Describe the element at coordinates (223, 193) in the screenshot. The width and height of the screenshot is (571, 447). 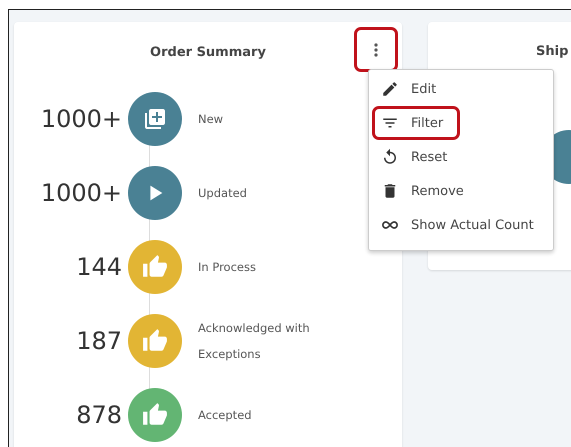
I see `status-label: Updated` at that location.